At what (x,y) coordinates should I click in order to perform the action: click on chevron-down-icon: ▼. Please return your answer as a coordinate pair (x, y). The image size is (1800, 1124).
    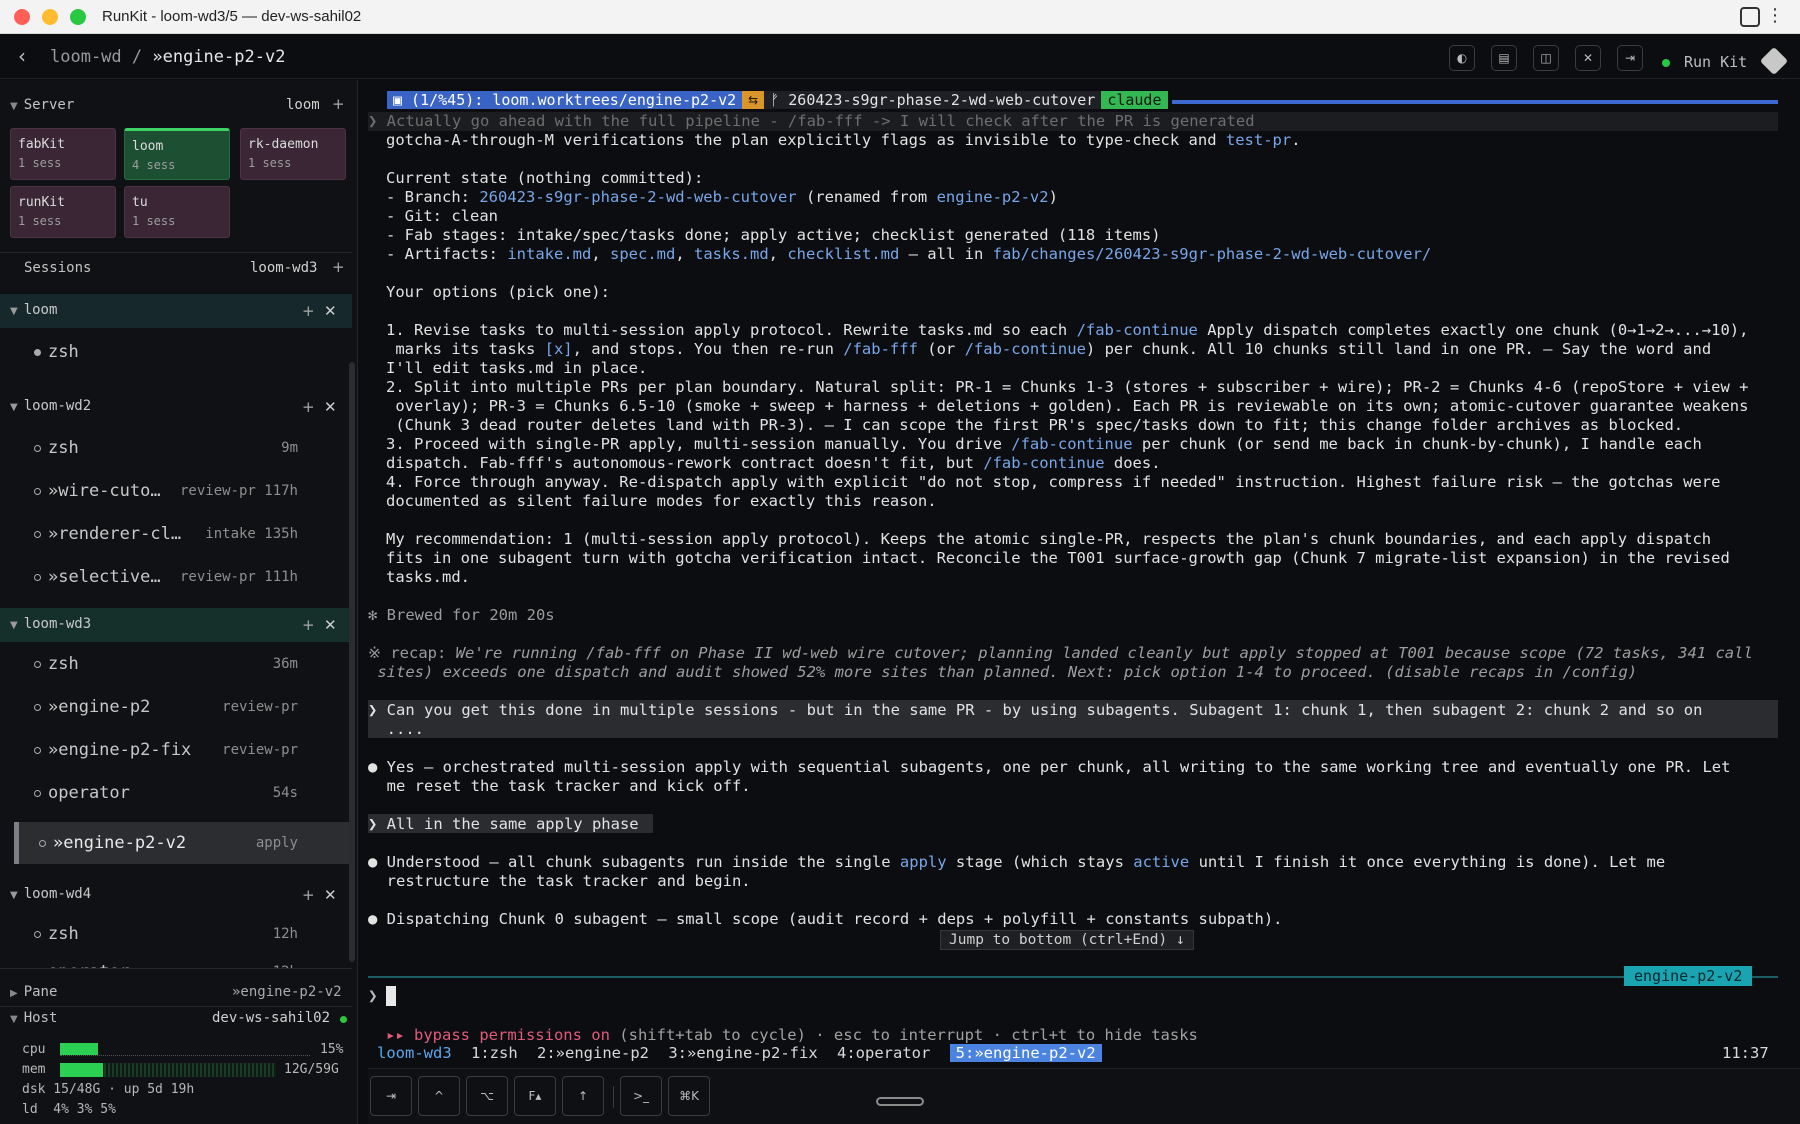
    Looking at the image, I should click on (14, 1019).